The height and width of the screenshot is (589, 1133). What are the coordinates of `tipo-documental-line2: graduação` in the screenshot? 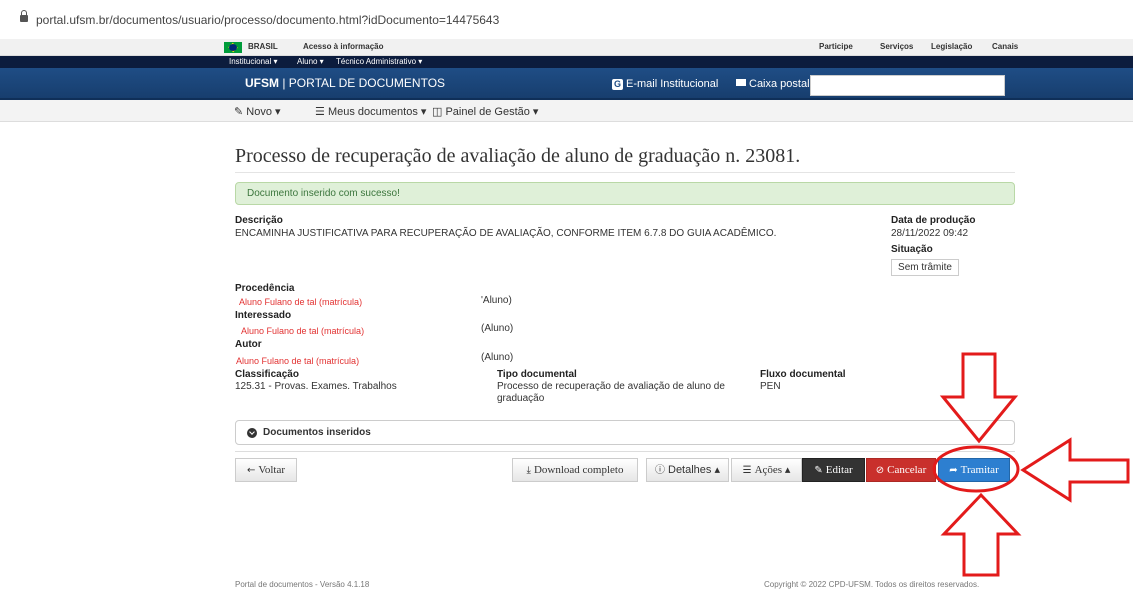 It's located at (521, 398).